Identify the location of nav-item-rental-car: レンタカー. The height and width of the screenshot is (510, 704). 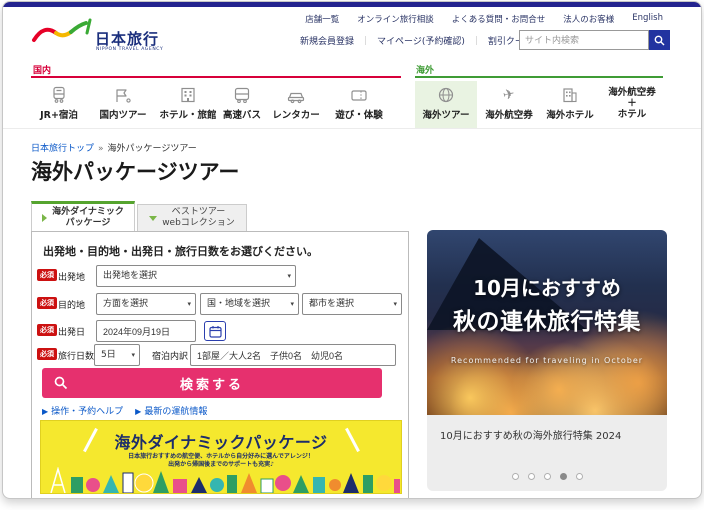
(296, 104).